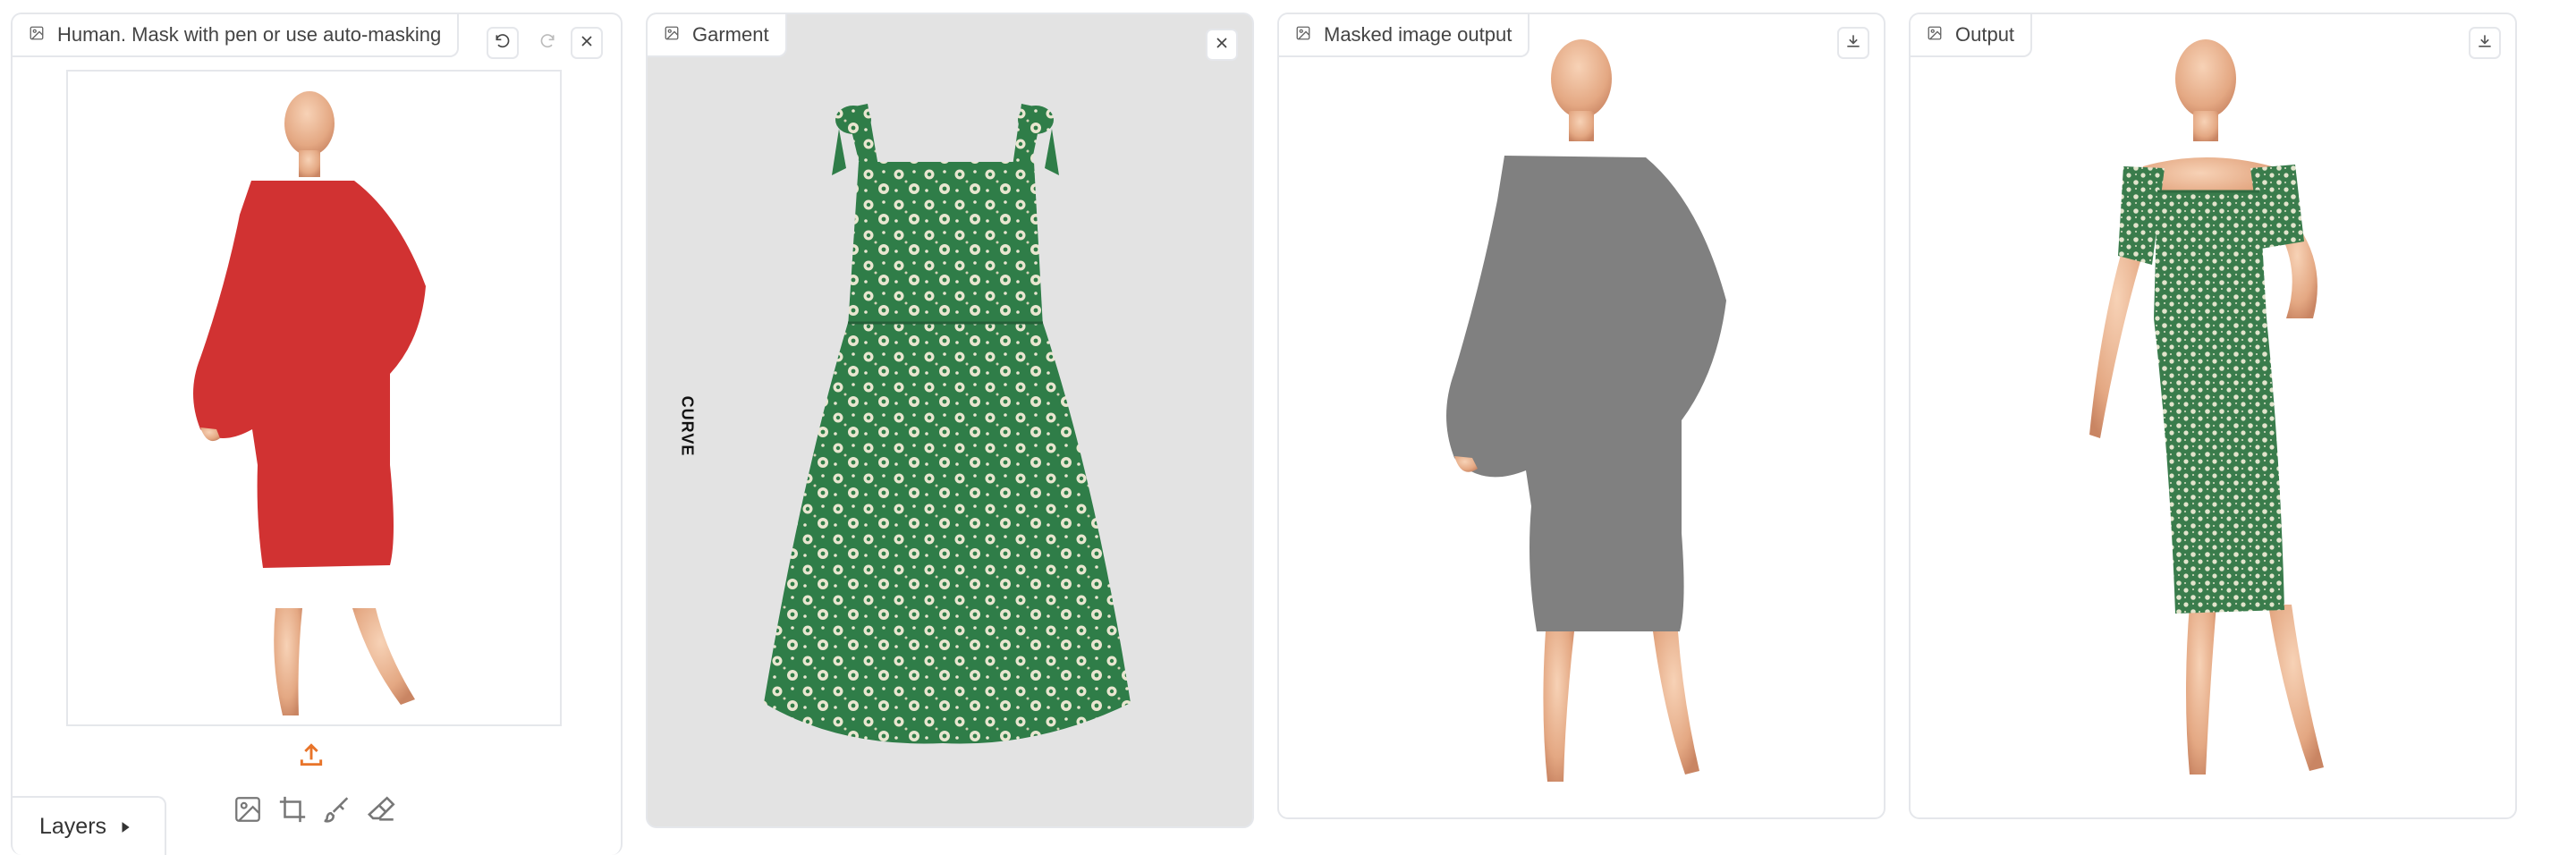 The image size is (2576, 855). What do you see at coordinates (730, 35) in the screenshot?
I see `garment-panel-title: Garment` at bounding box center [730, 35].